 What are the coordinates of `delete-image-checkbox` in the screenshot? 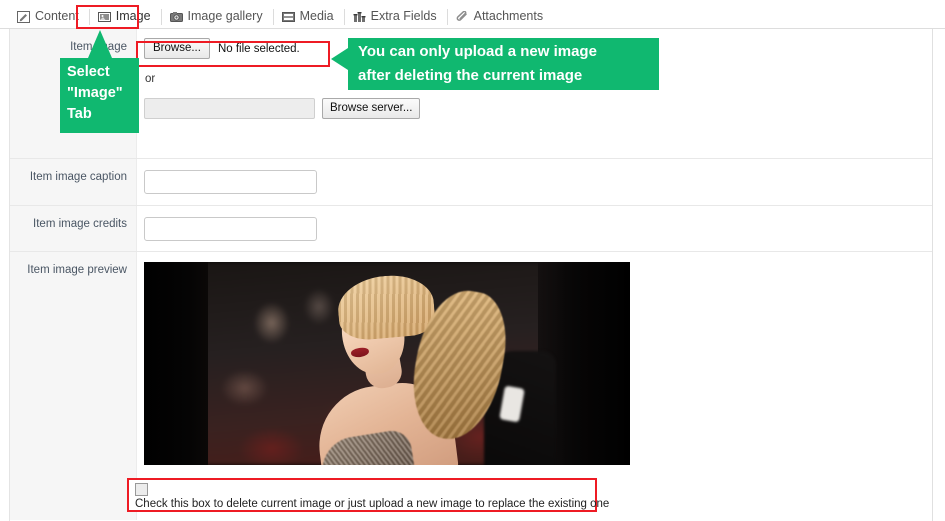 It's located at (141, 489).